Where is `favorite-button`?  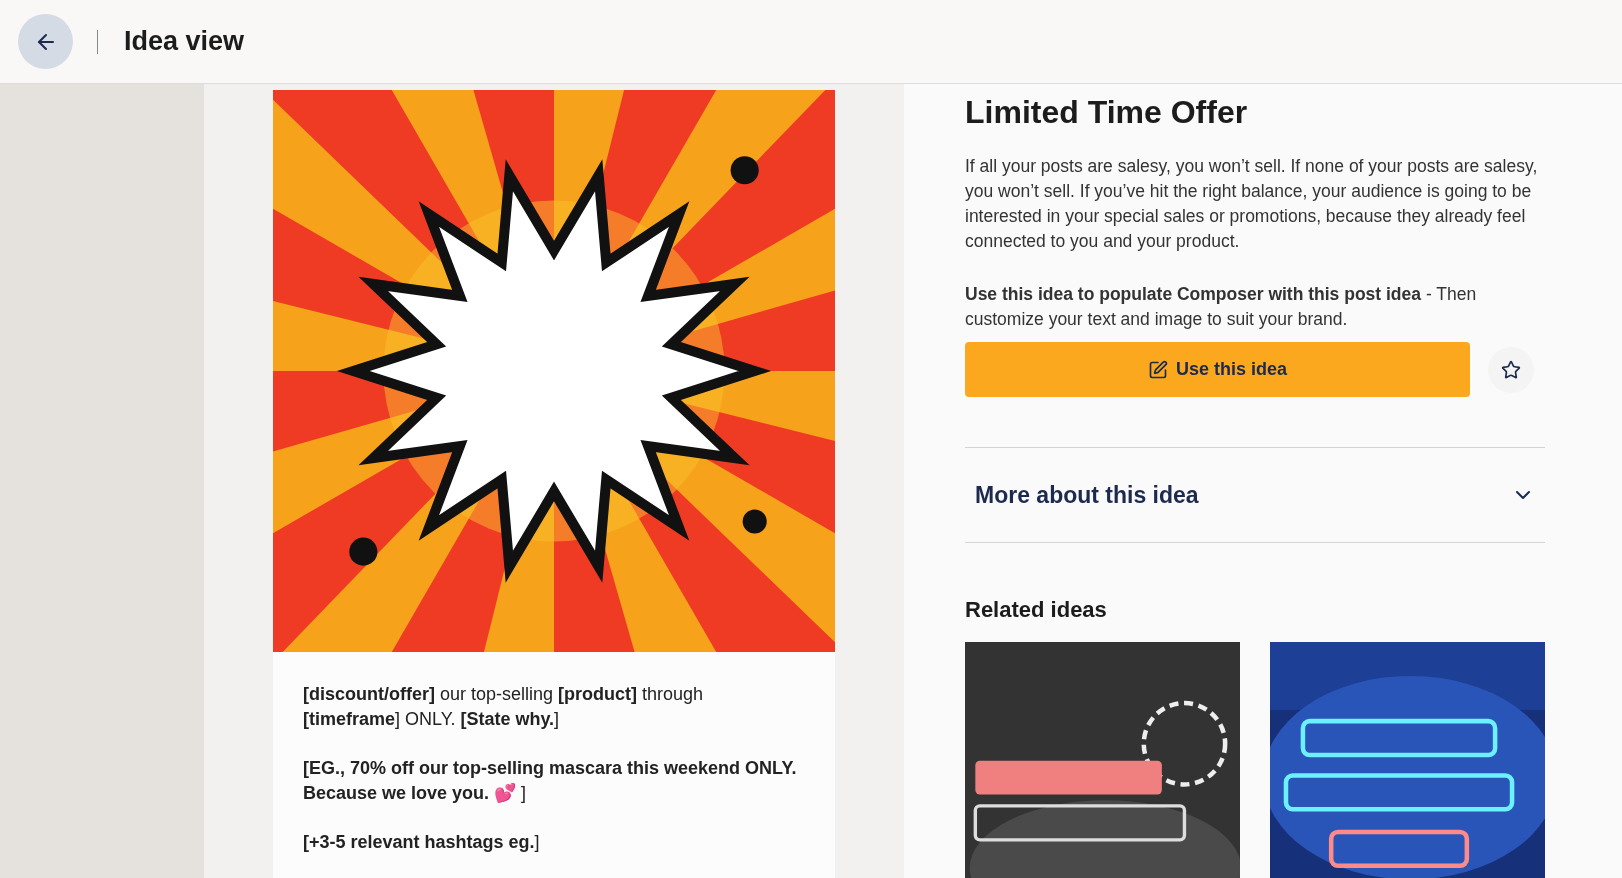 favorite-button is located at coordinates (1511, 369).